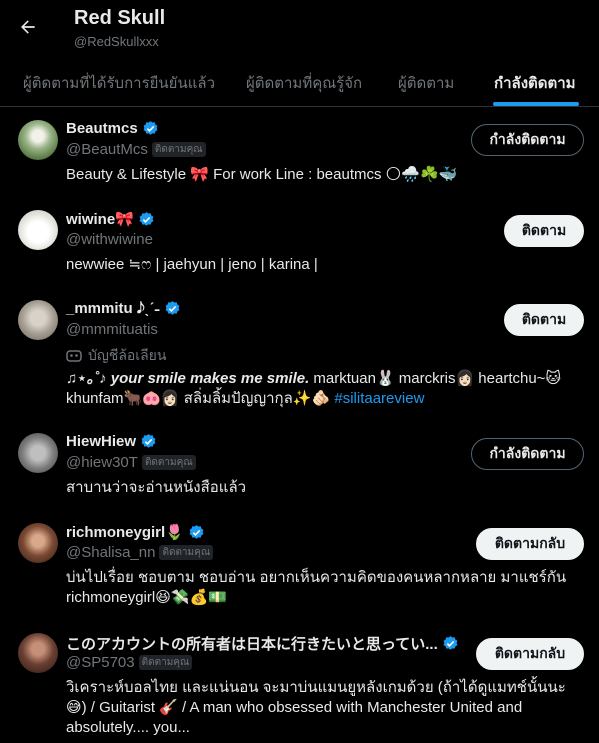 This screenshot has width=599, height=743. Describe the element at coordinates (107, 149) in the screenshot. I see `user-handle: @BeautMcs` at that location.